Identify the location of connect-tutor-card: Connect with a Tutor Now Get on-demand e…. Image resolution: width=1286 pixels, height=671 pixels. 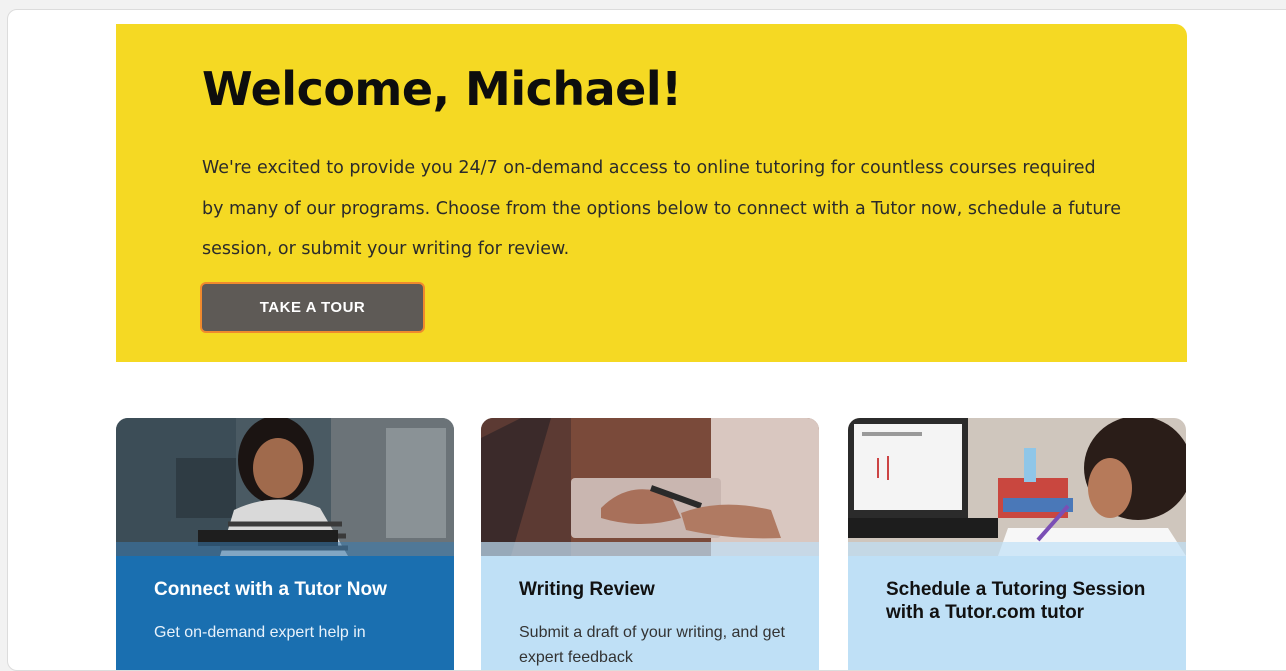
(285, 544).